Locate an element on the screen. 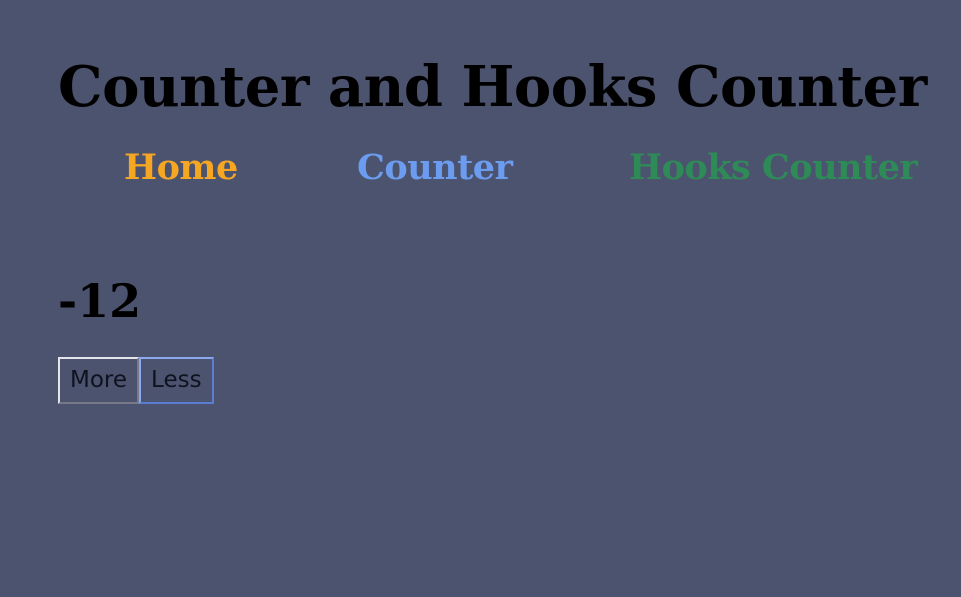 This screenshot has height=597, width=961. nav-link-hooks-counter: Hooks Counter is located at coordinates (773, 168).